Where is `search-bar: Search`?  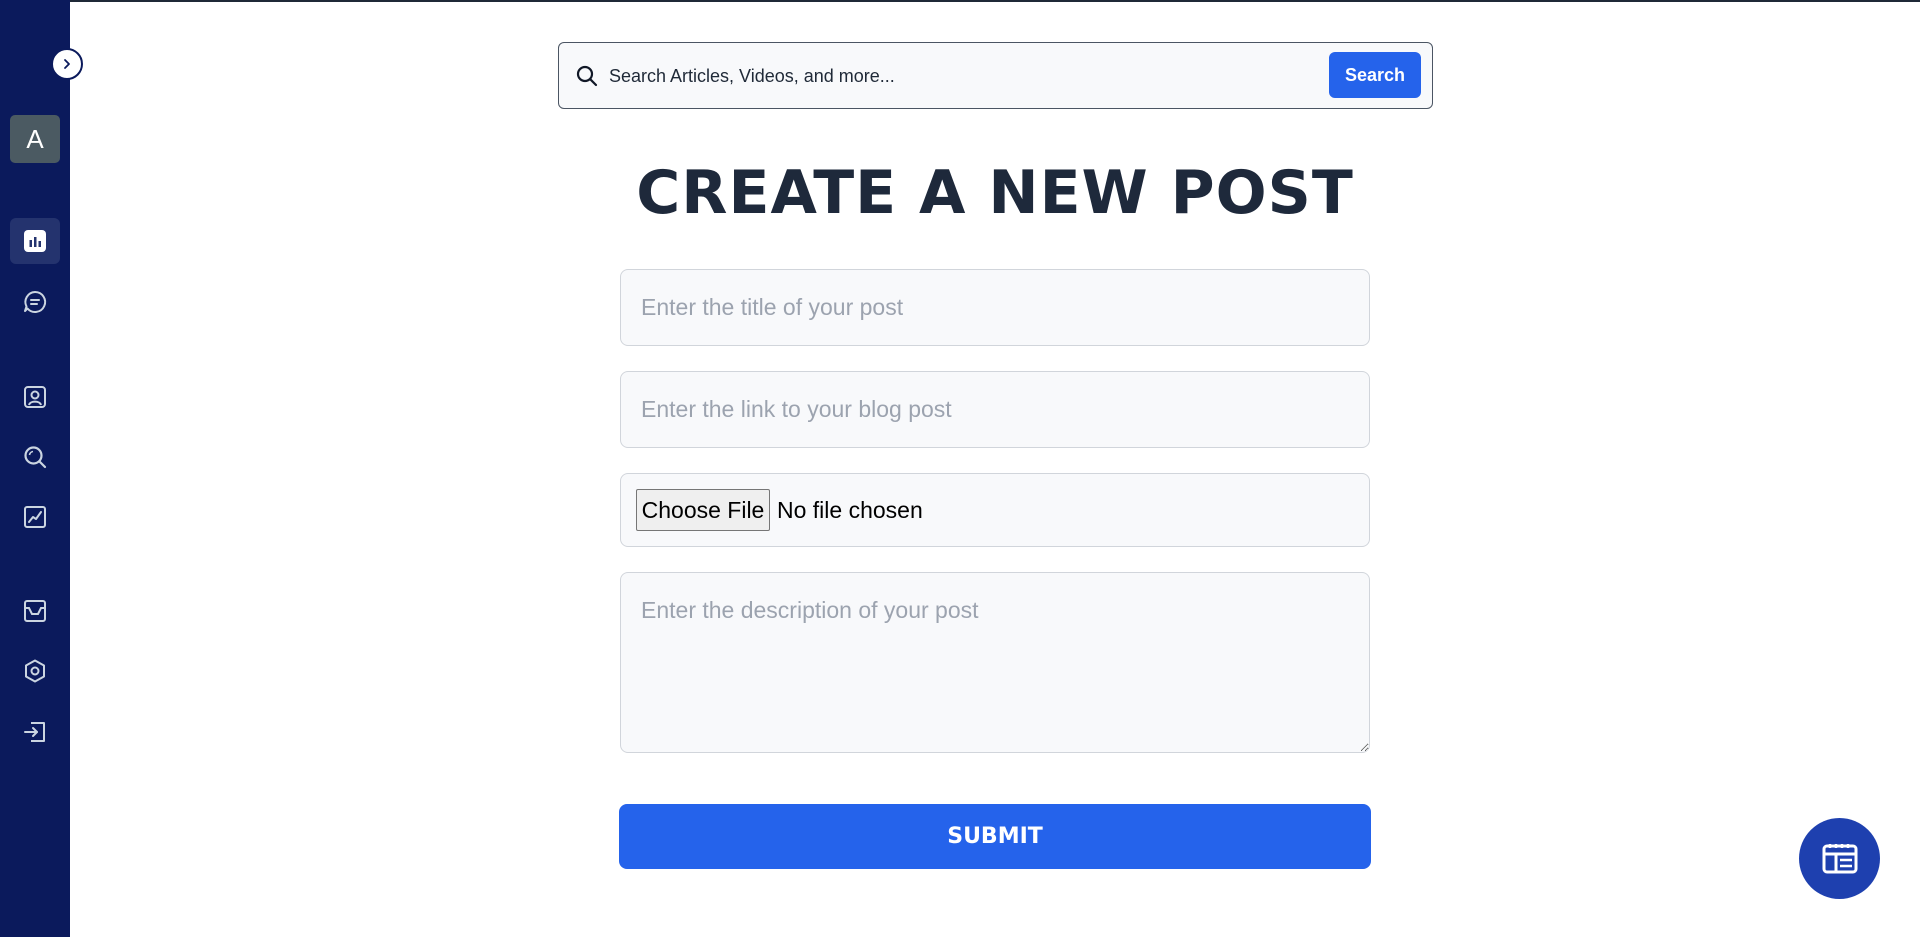 search-bar: Search is located at coordinates (995, 75).